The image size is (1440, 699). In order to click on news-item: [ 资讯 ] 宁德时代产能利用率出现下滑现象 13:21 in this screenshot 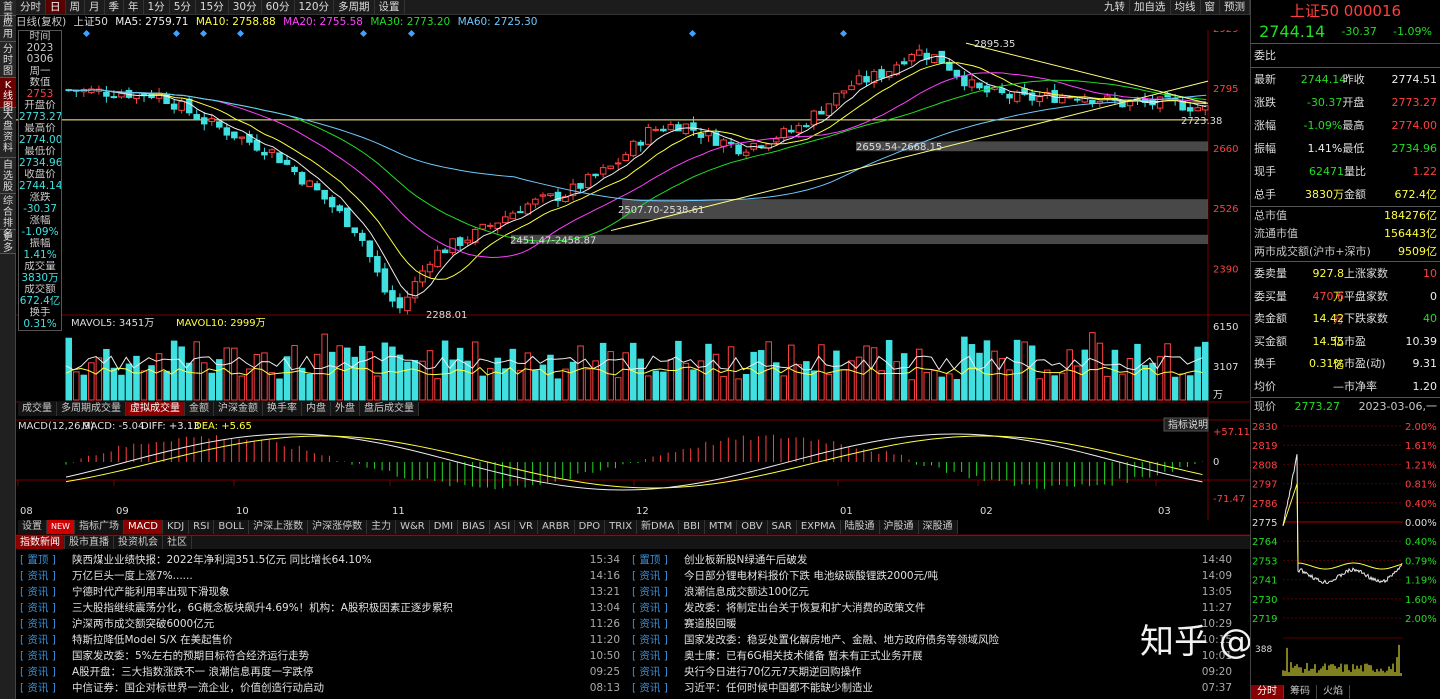, I will do `click(320, 592)`.